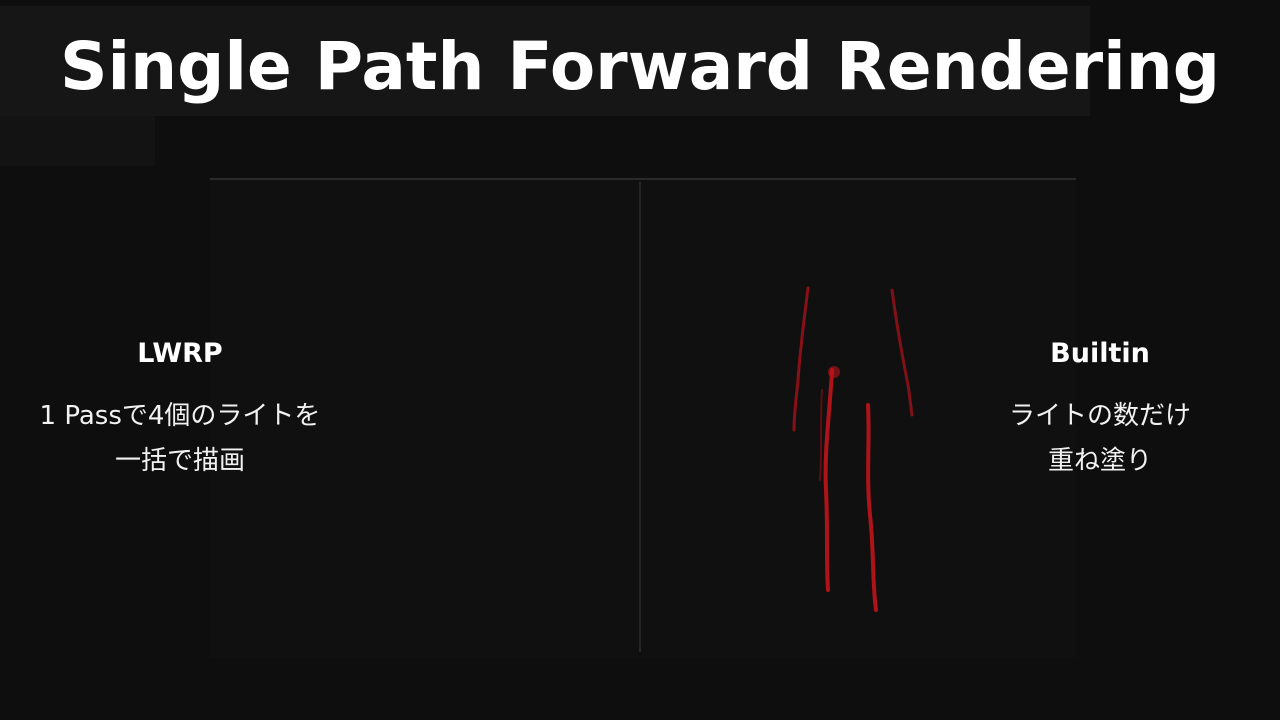 Image resolution: width=1280 pixels, height=720 pixels. I want to click on slide-title: Single Path Forward Rendering, so click(640, 66).